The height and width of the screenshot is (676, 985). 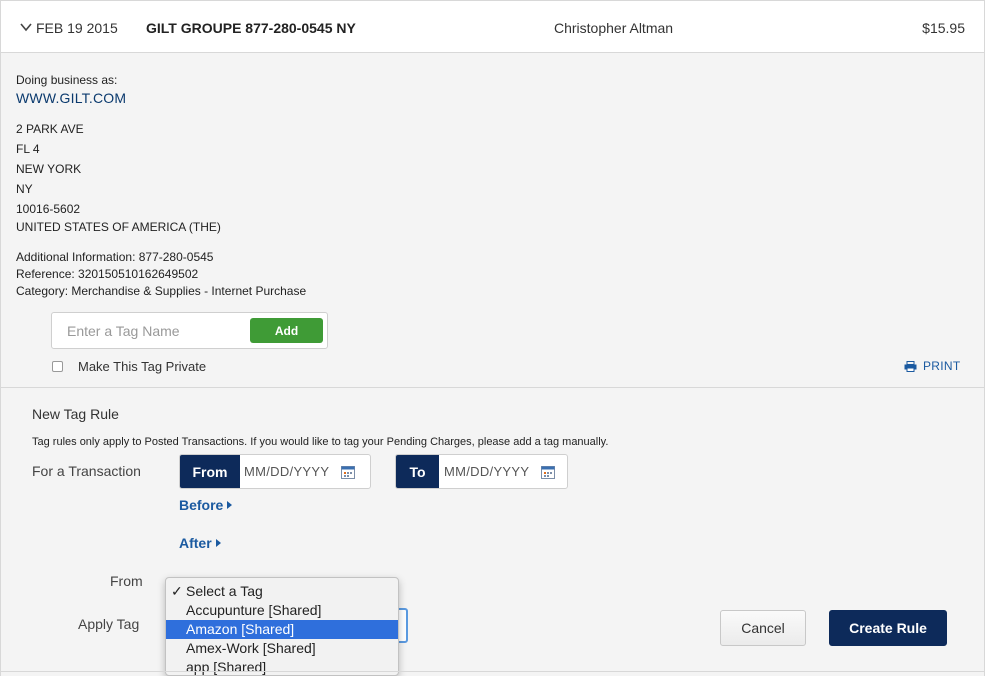 I want to click on checkmark-icon: ✓, so click(x=177, y=591).